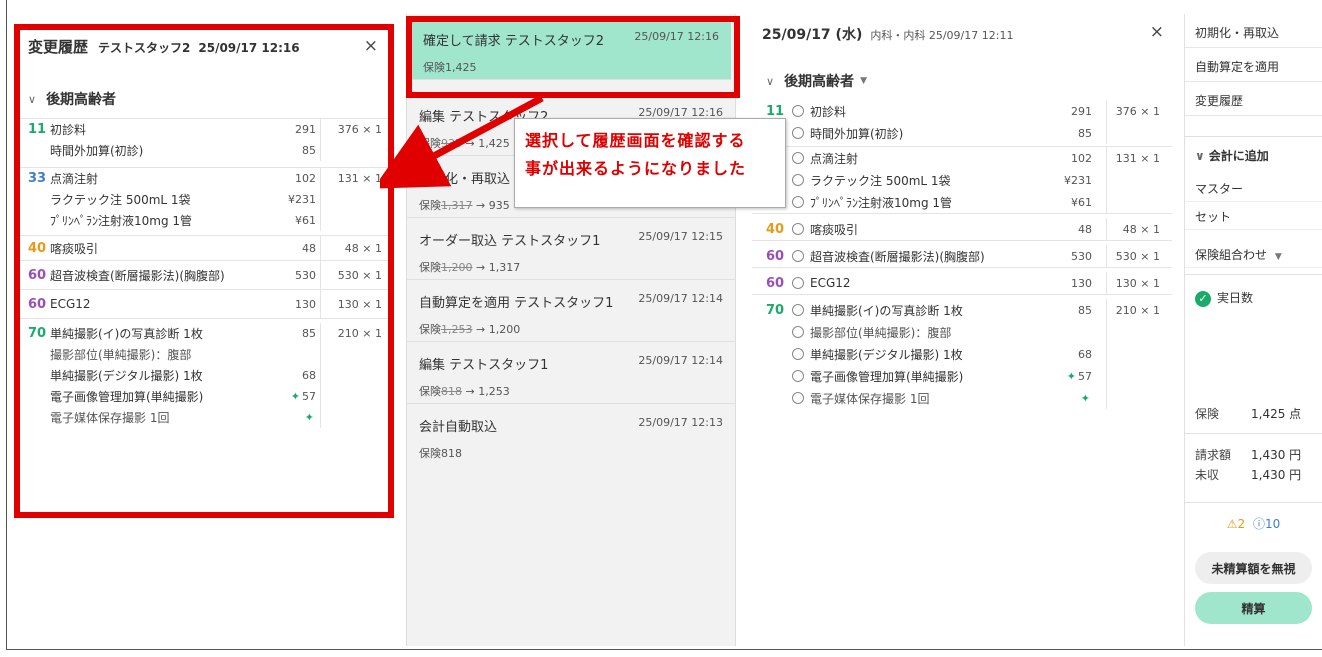 Image resolution: width=1322 pixels, height=657 pixels. Describe the element at coordinates (571, 435) in the screenshot. I see `history-entry: 会計自動取込 25/09/17 12:13 保険818` at that location.